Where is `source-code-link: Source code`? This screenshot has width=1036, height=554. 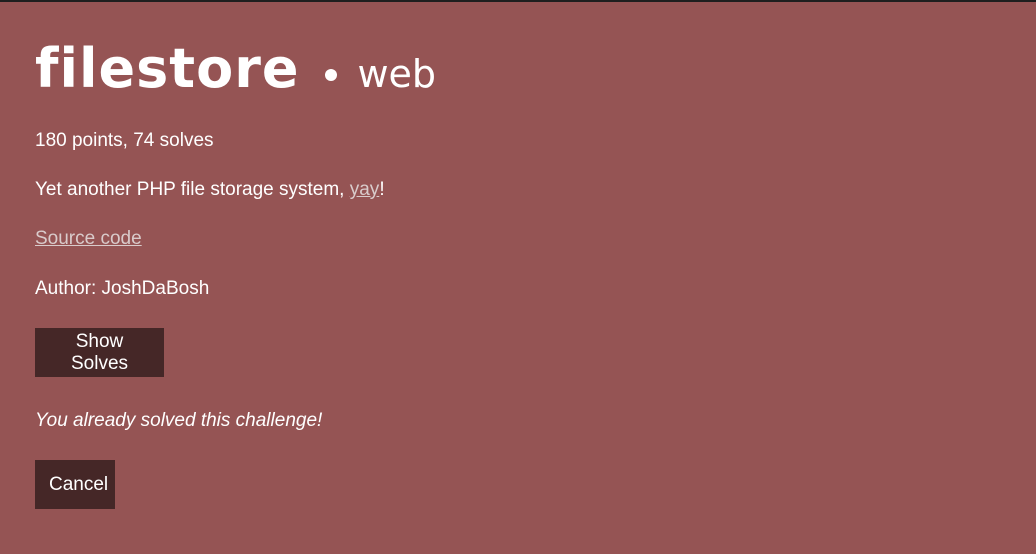
source-code-link: Source code is located at coordinates (88, 238).